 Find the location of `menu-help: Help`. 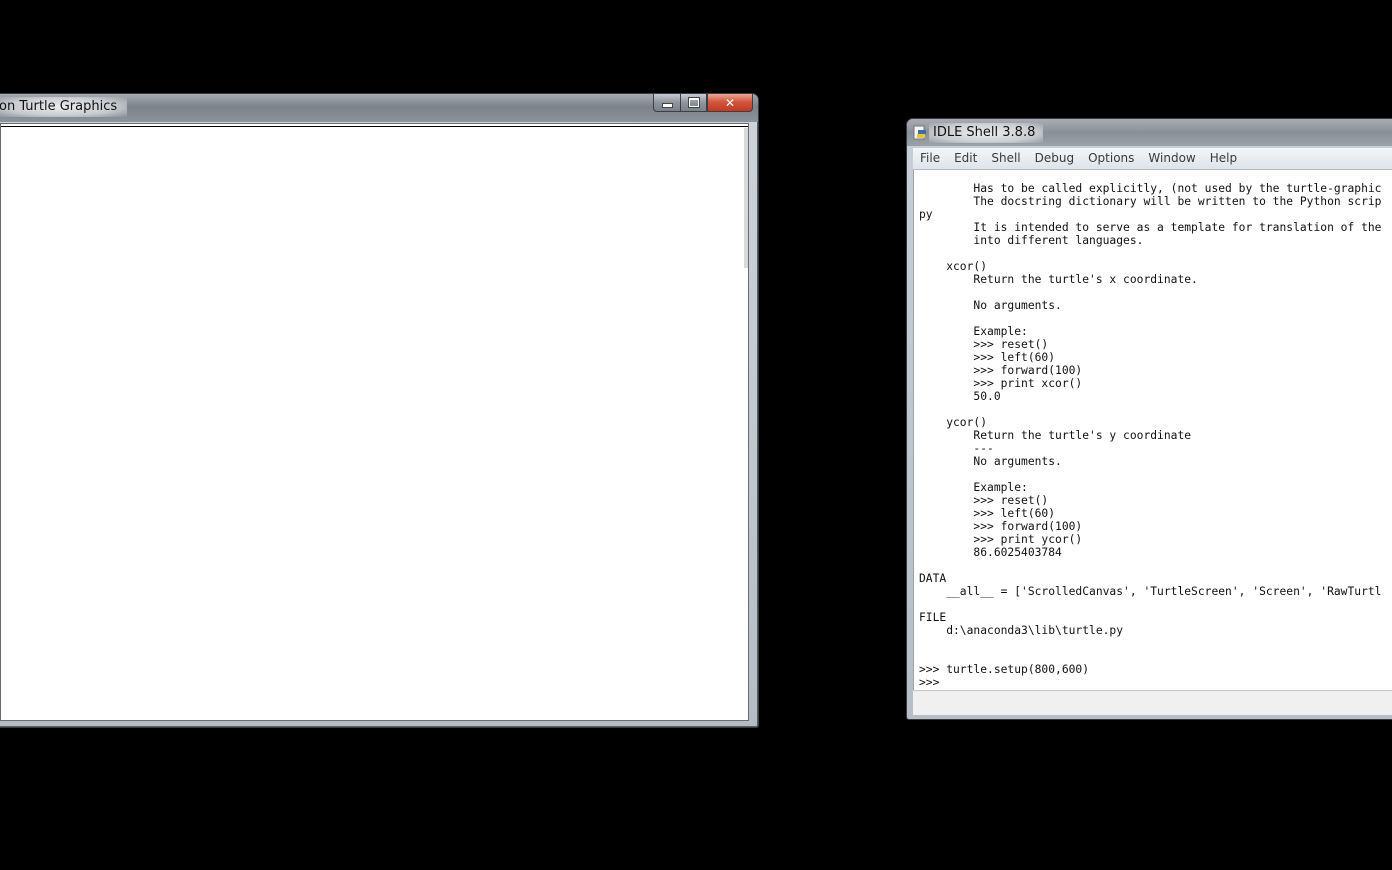

menu-help: Help is located at coordinates (1223, 158).